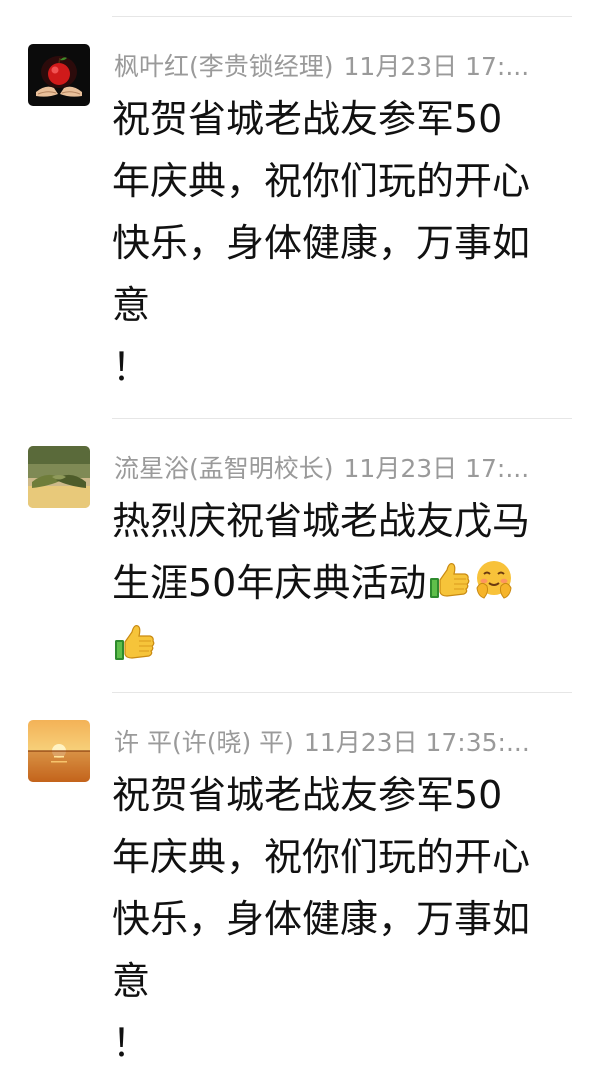 Image resolution: width=600 pixels, height=1074 pixels. I want to click on comment-author: 流星浴(孟智明校长), so click(224, 468).